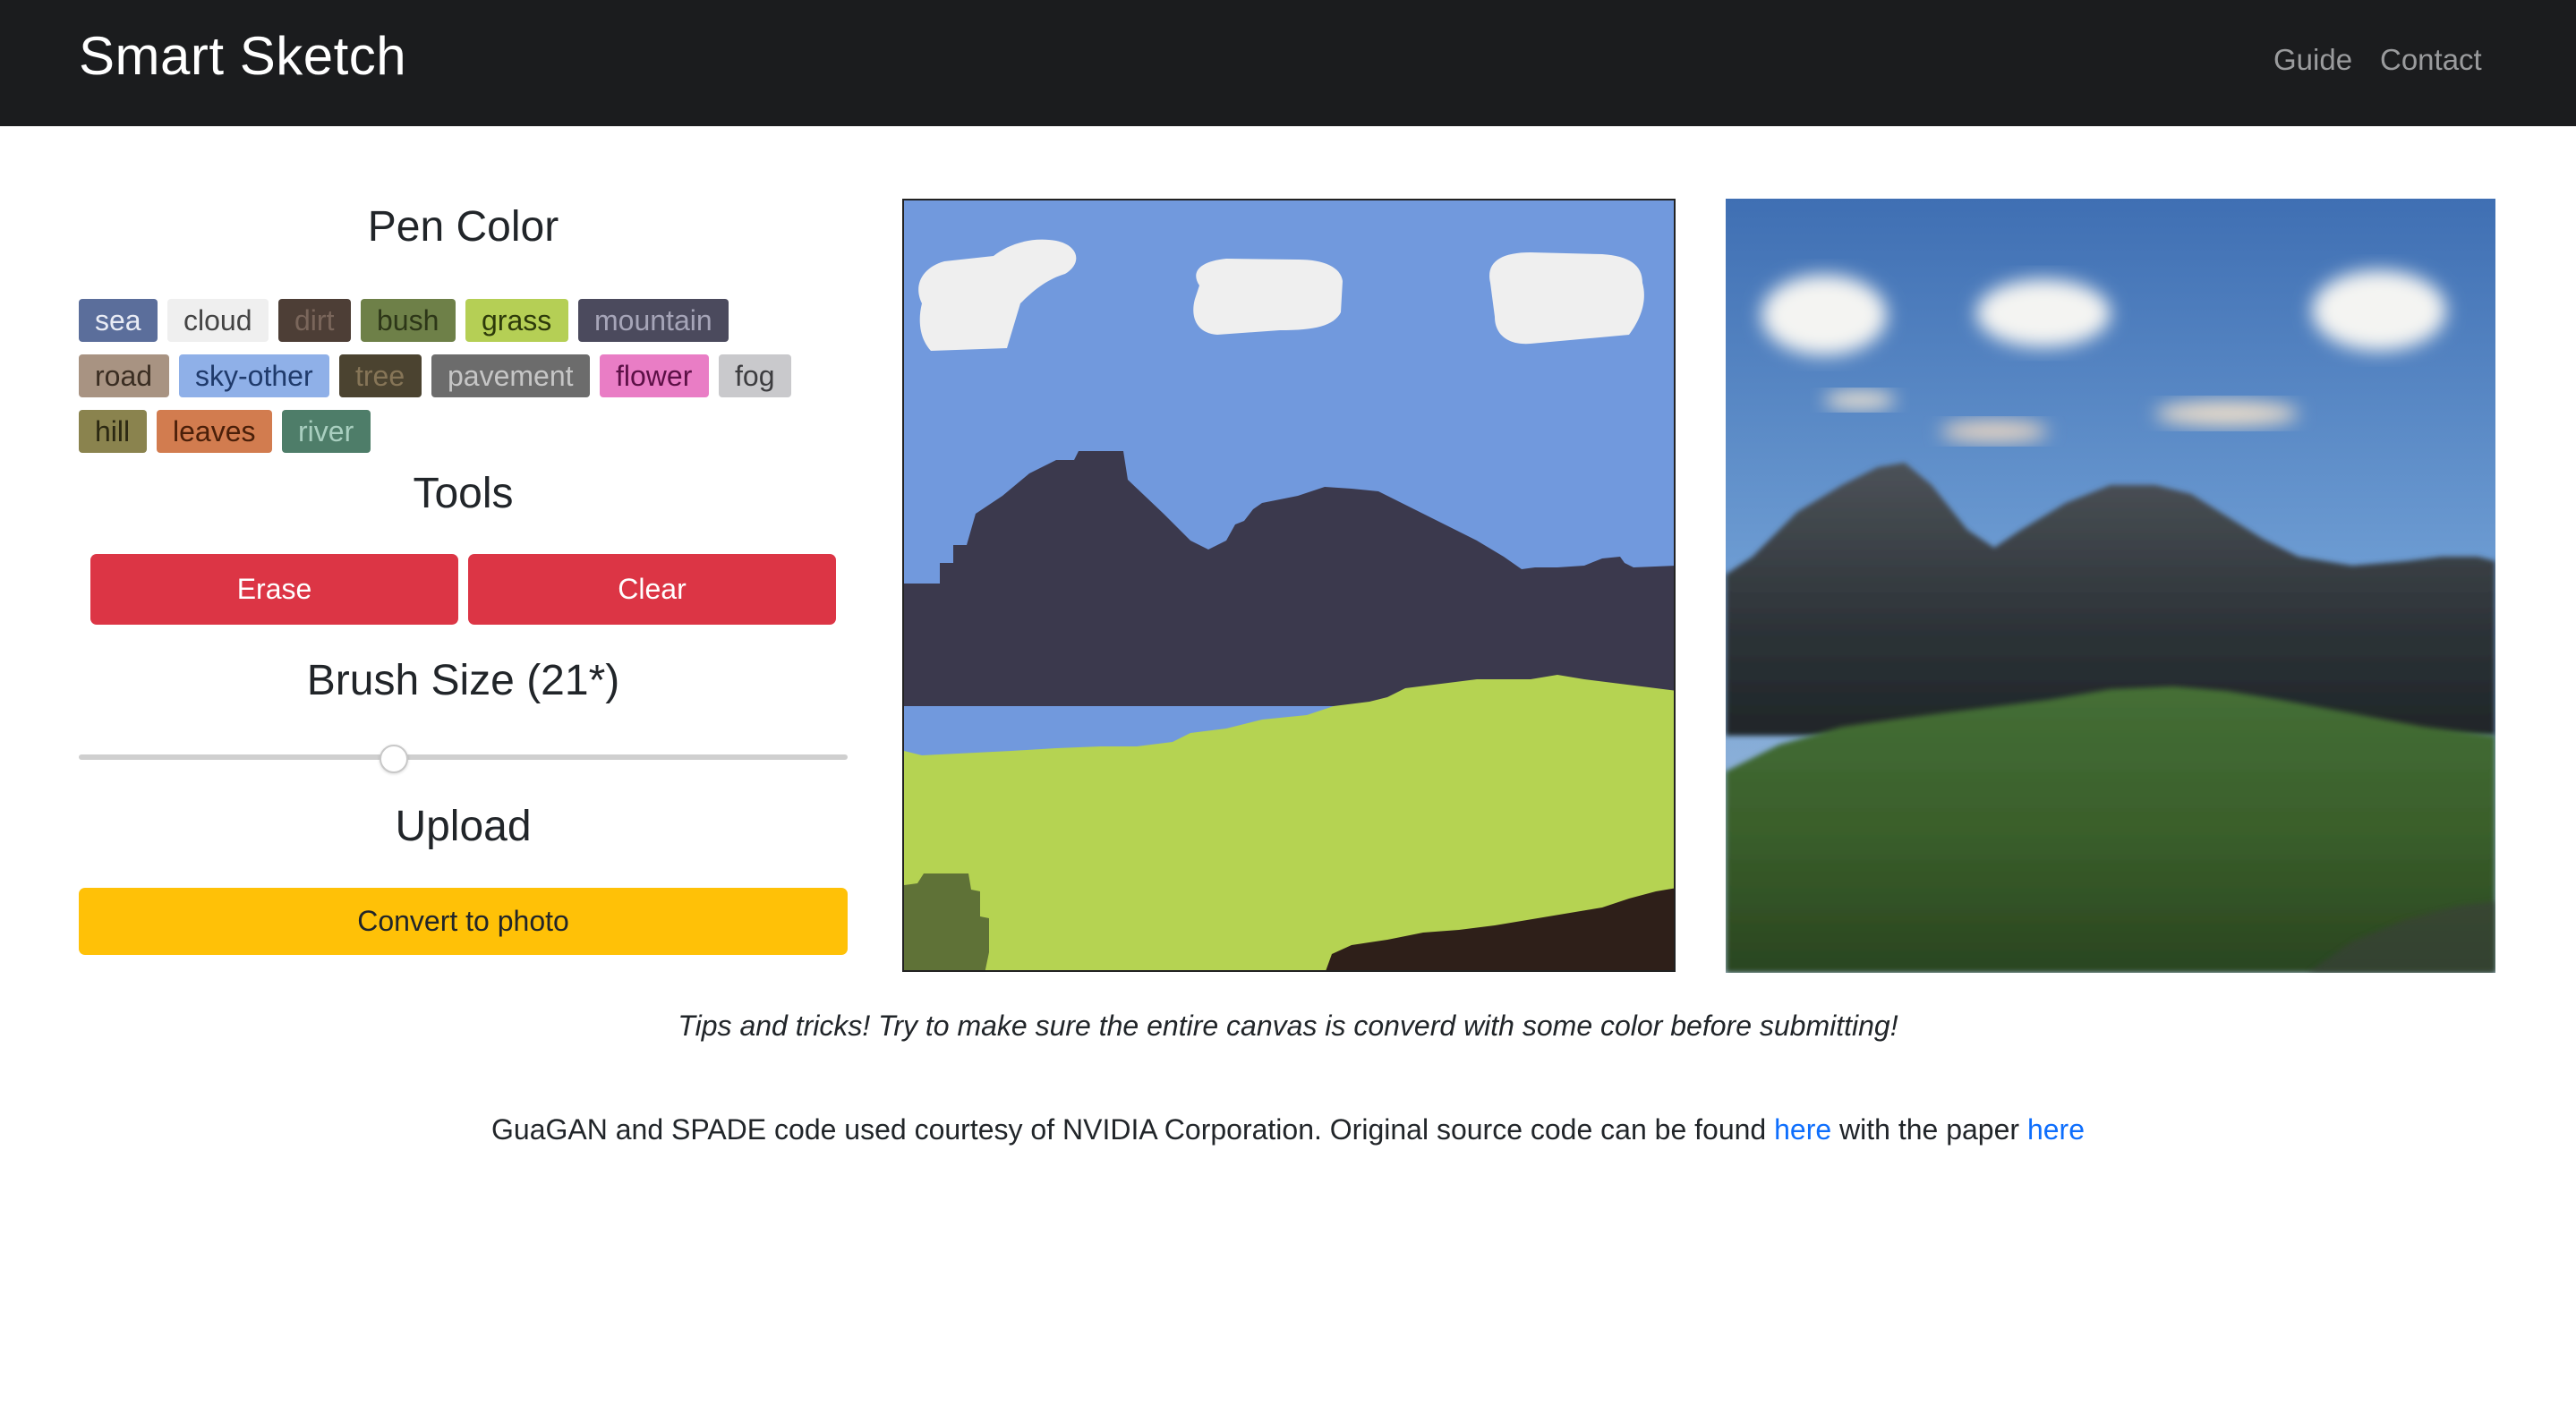  I want to click on convert-to-photo-button: Convert to photo, so click(463, 921).